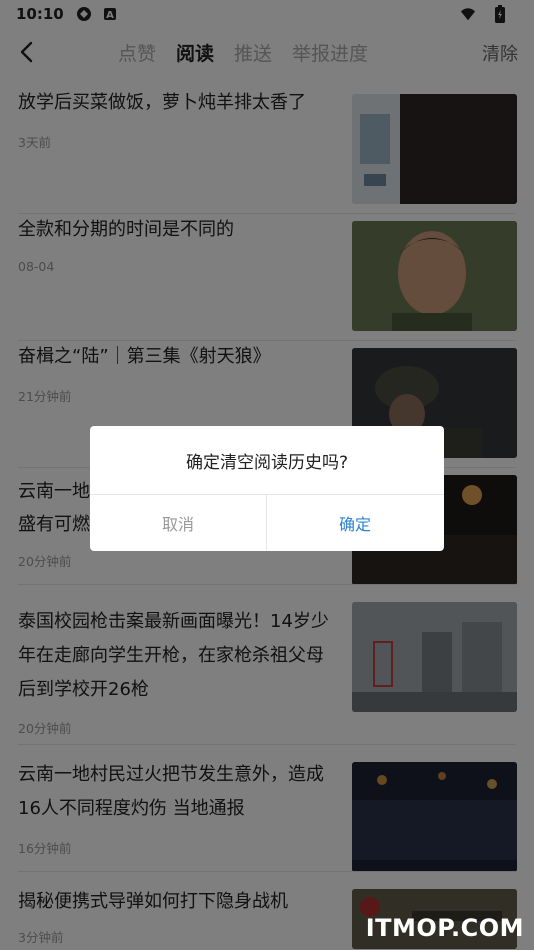  Describe the element at coordinates (178, 523) in the screenshot. I see `cancel-button: 取消` at that location.